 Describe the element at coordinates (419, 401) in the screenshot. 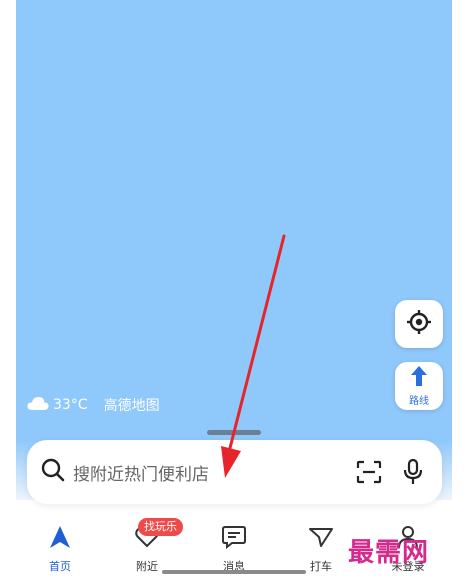

I see `route-label: 路线` at that location.